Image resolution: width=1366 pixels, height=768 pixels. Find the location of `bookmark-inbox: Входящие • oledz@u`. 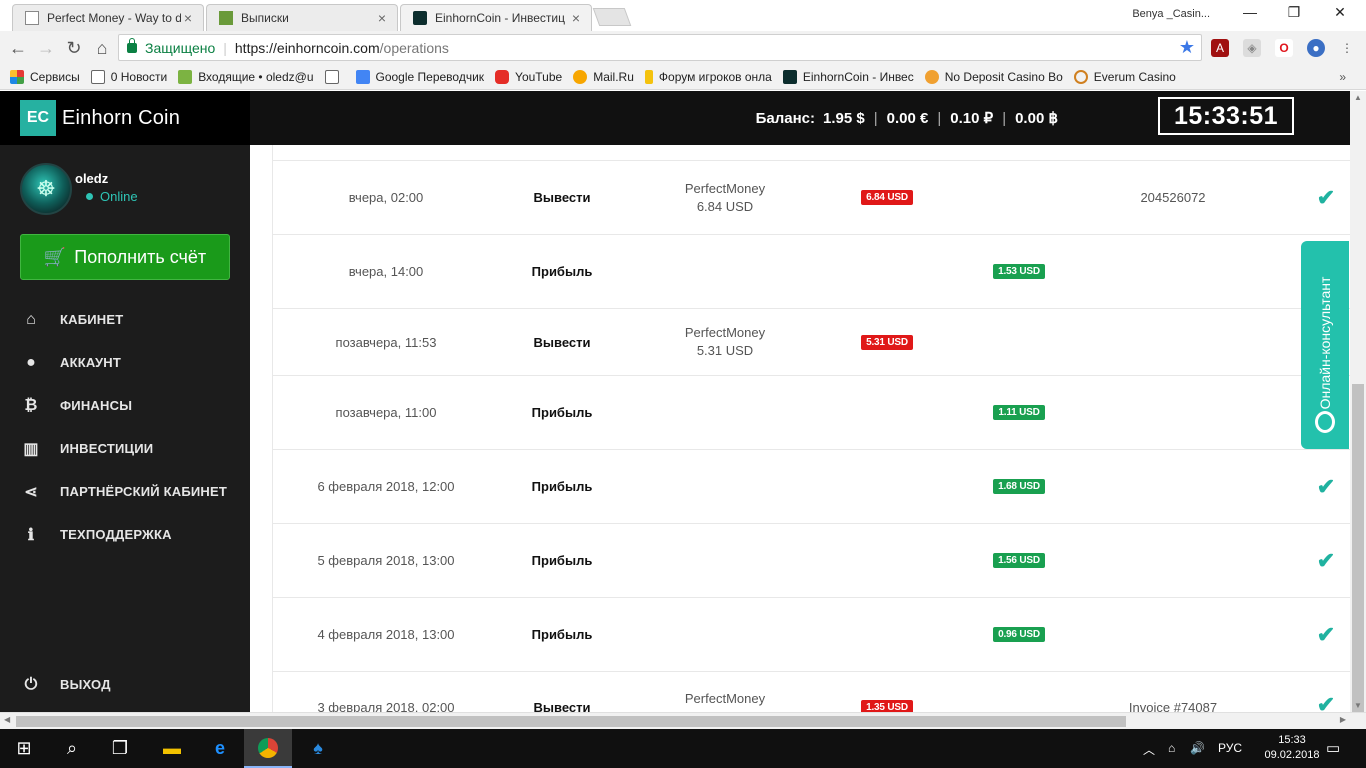

bookmark-inbox: Входящие • oledz@u is located at coordinates (246, 76).